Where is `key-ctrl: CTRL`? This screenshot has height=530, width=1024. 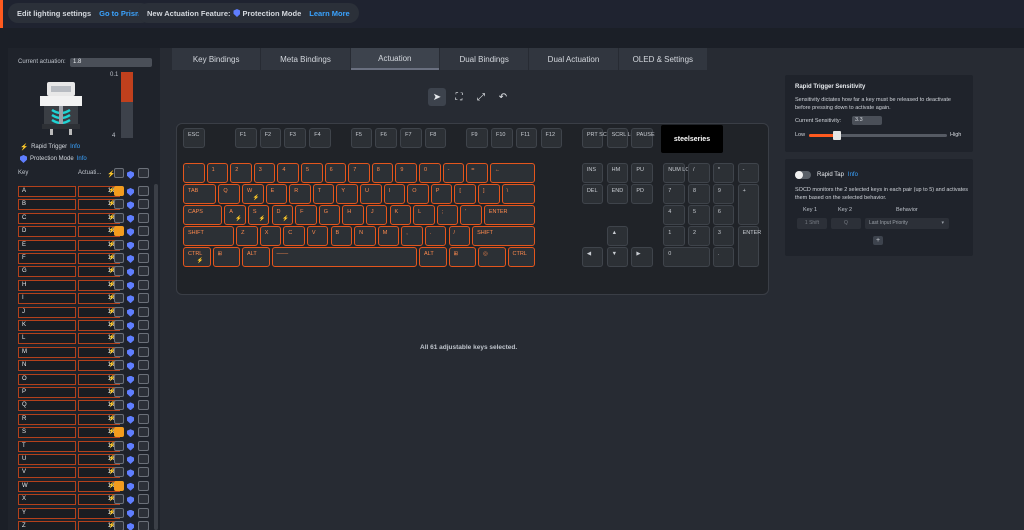
key-ctrl: CTRL is located at coordinates (521, 256).